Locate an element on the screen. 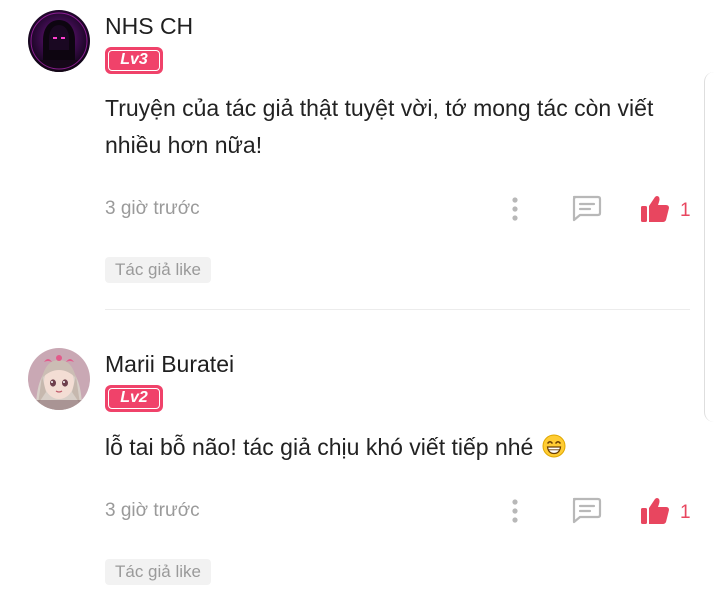 The width and height of the screenshot is (714, 597). divider is located at coordinates (397, 309).